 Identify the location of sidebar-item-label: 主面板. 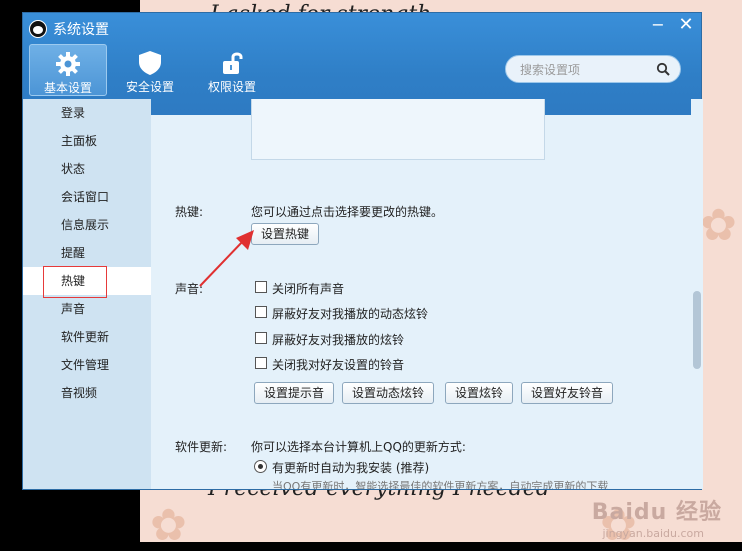
(79, 141).